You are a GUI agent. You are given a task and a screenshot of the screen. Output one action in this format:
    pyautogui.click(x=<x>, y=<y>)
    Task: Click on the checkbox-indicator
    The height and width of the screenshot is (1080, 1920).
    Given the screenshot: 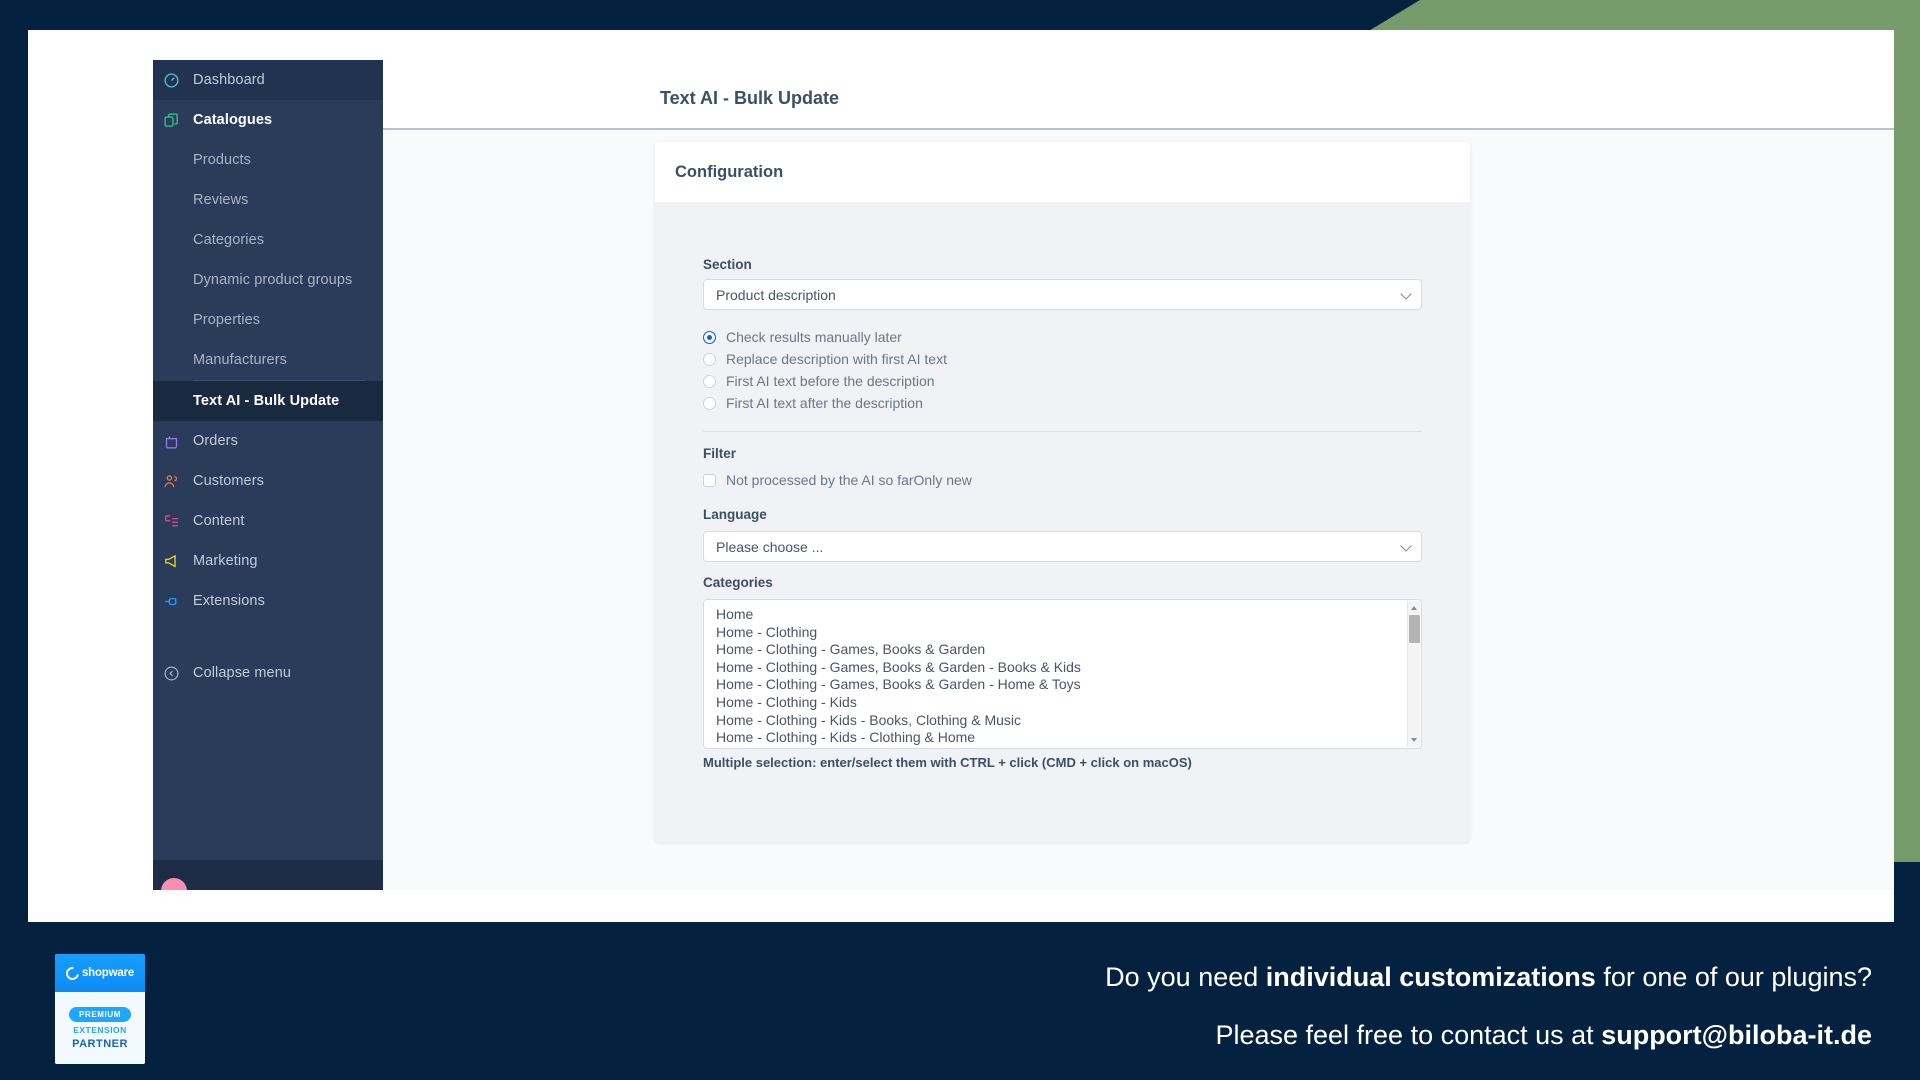 What is the action you would take?
    pyautogui.click(x=709, y=480)
    